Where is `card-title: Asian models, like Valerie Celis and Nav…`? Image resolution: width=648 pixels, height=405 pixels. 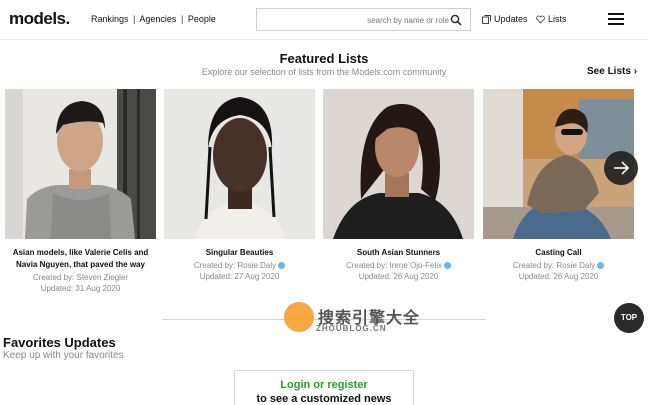 card-title: Asian models, like Valerie Celis and Nav… is located at coordinates (80, 259).